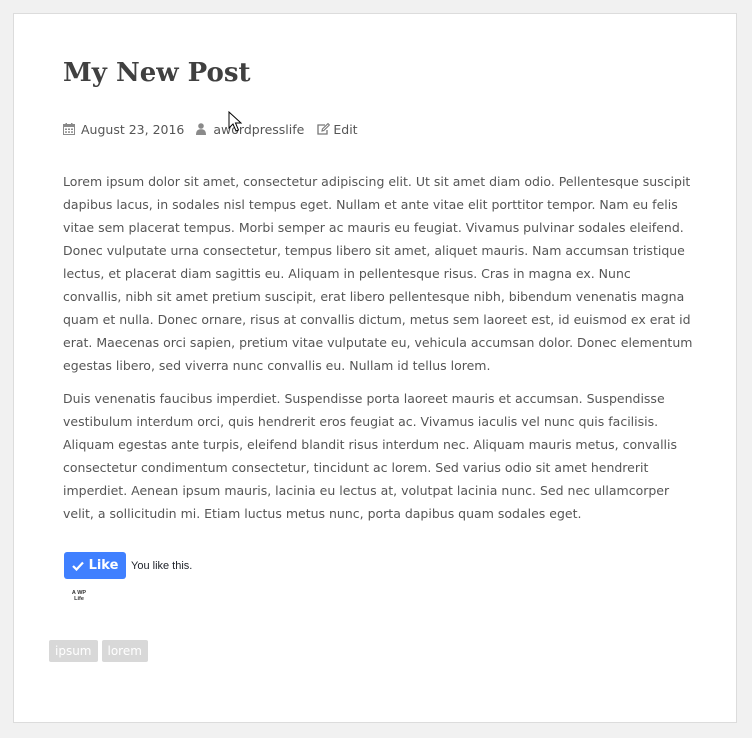 This screenshot has width=752, height=738. I want to click on check-icon, so click(77, 566).